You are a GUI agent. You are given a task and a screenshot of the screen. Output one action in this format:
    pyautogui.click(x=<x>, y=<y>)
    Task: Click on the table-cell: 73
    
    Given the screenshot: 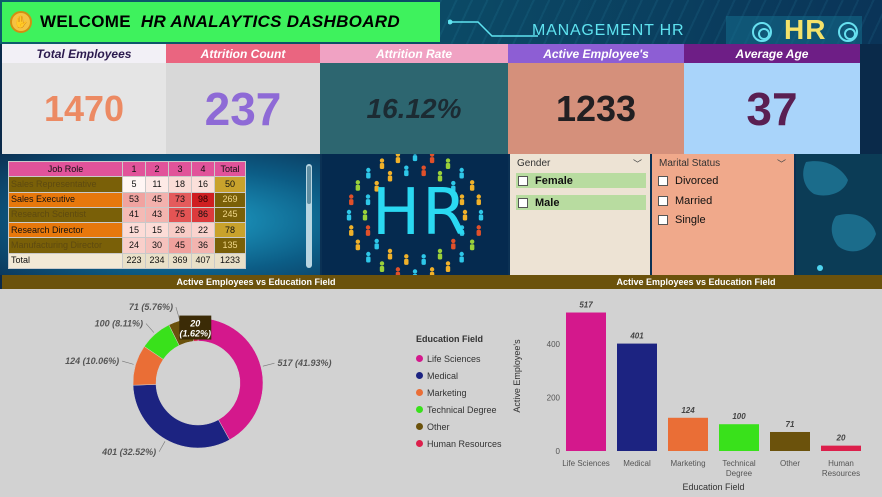 What is the action you would take?
    pyautogui.click(x=180, y=199)
    